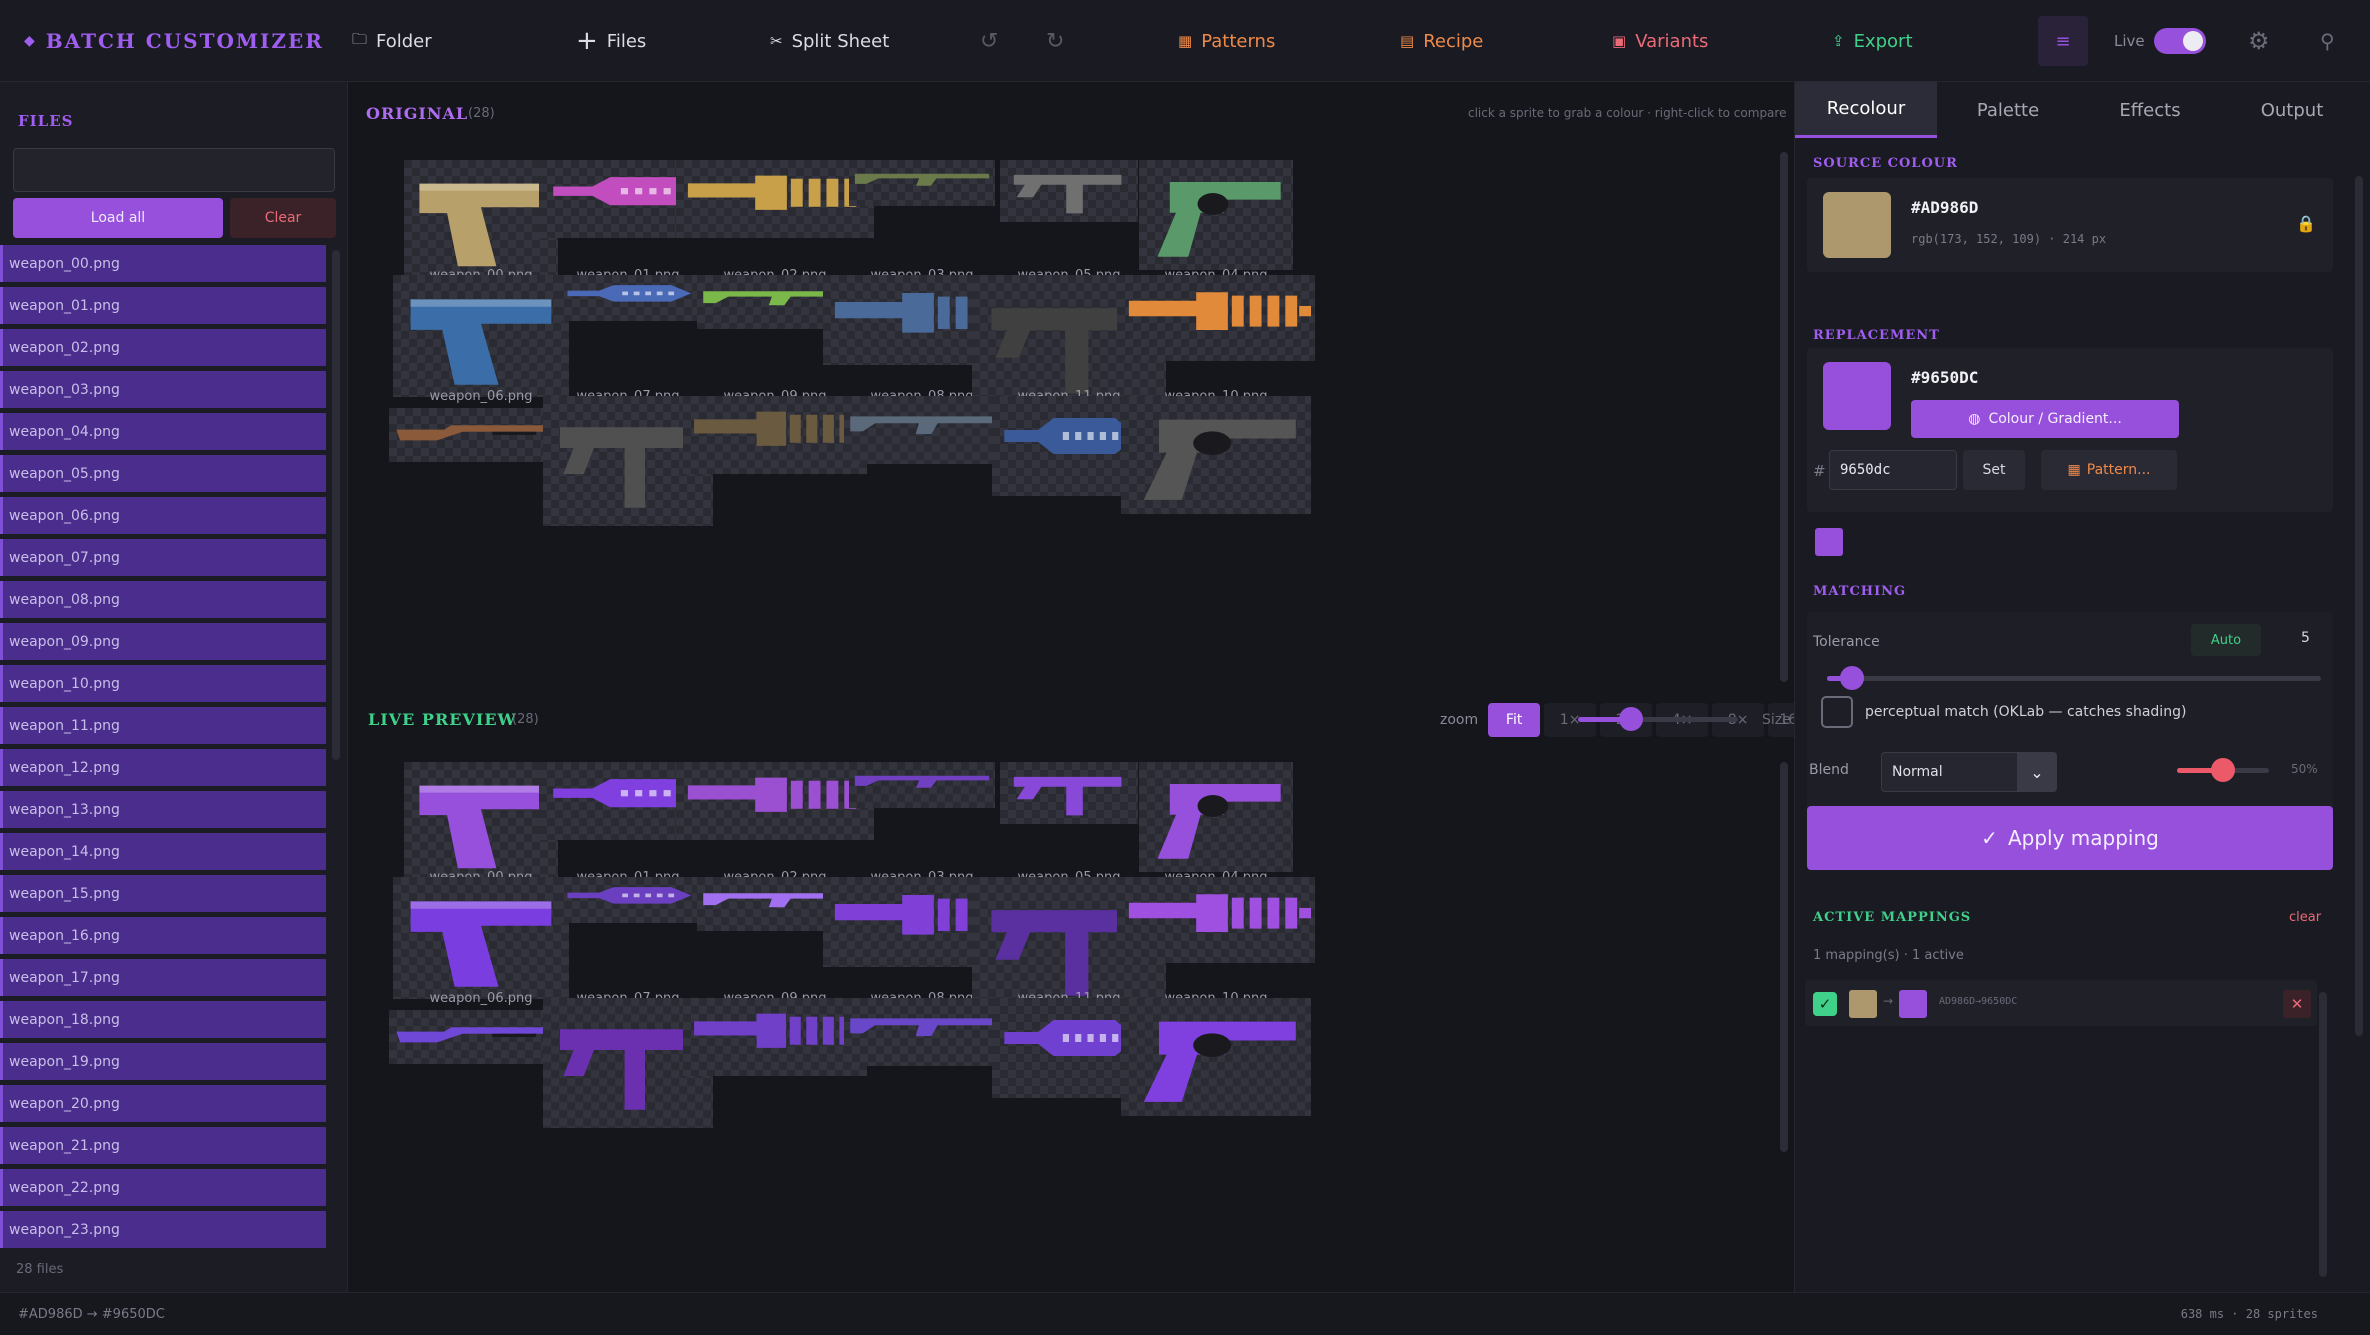 This screenshot has height=1335, width=2370. I want to click on files-button: + Files, so click(611, 41).